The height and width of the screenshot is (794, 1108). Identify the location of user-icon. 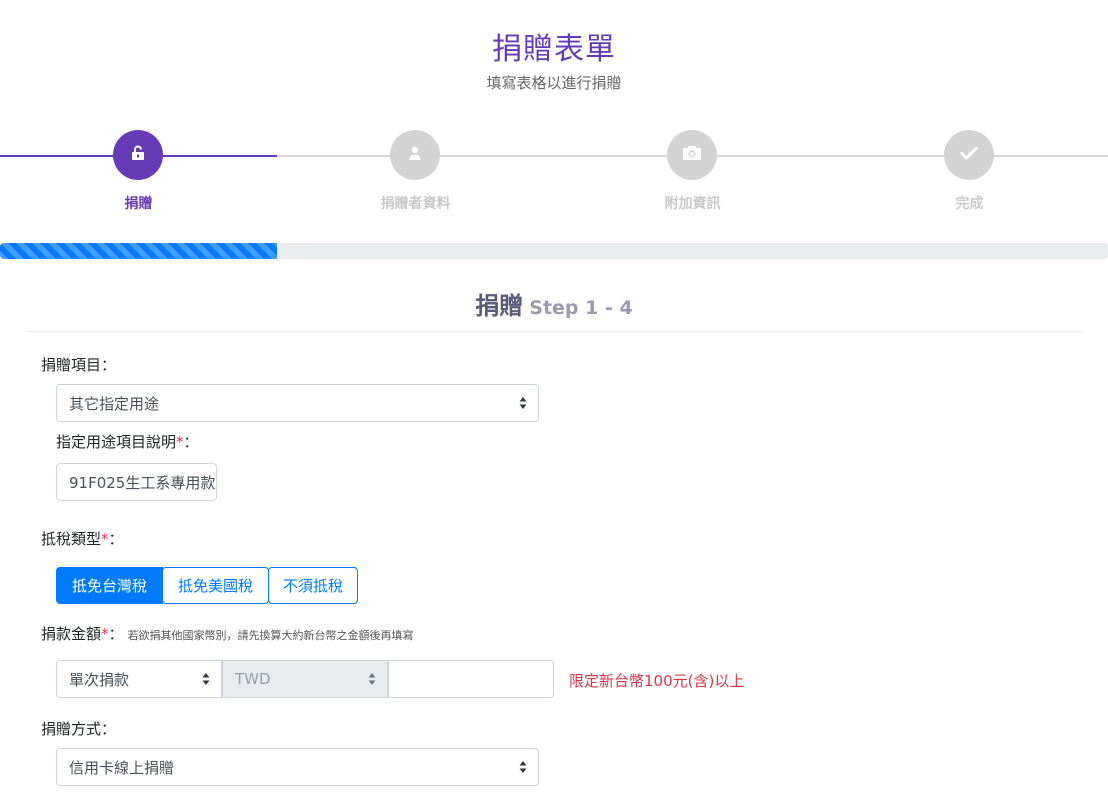
(415, 155).